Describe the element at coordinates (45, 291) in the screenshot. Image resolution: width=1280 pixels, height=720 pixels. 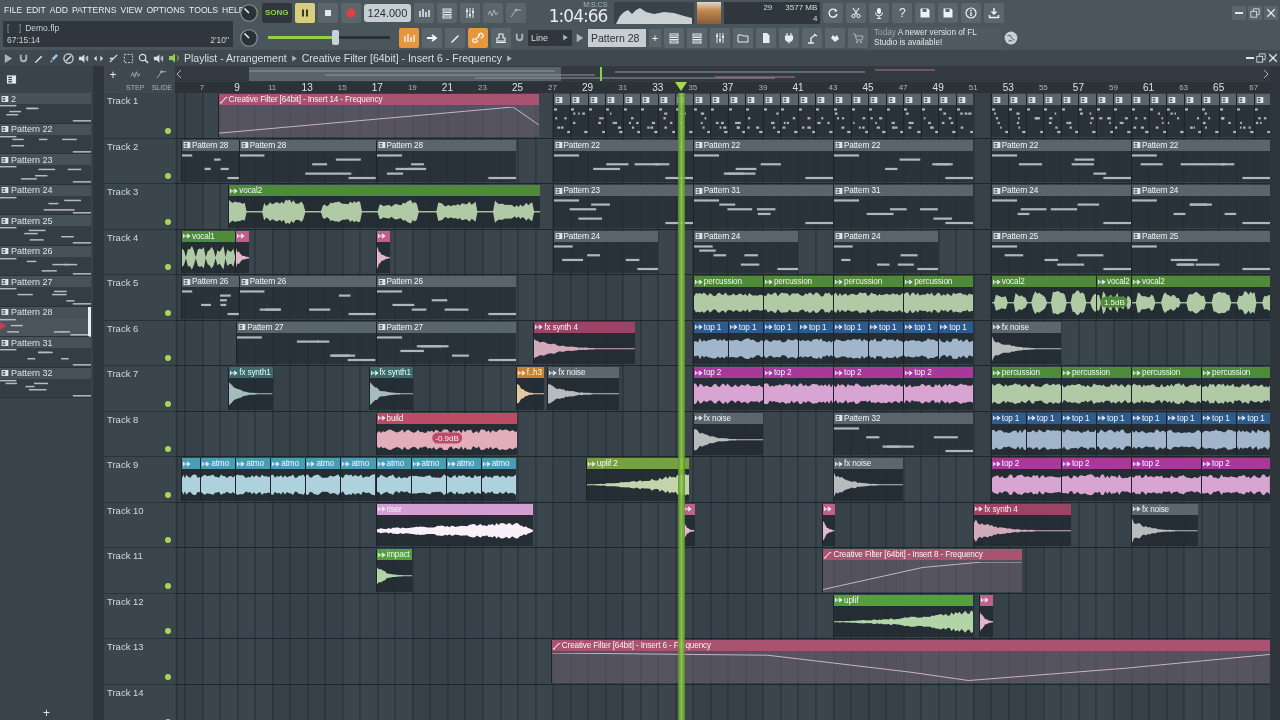
I see `pattern-item: Pattern 27` at that location.